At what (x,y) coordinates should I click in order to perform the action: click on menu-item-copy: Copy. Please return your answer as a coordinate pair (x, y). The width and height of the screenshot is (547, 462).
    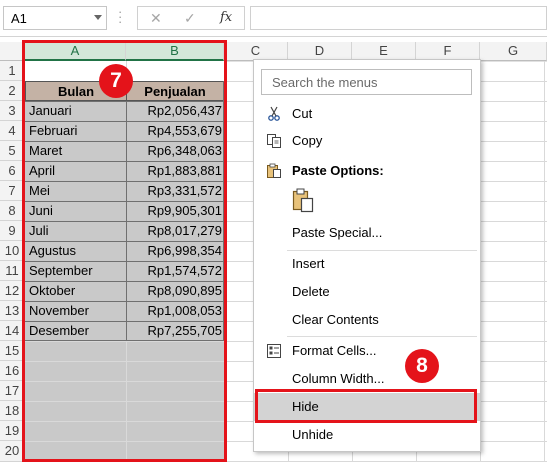
    Looking at the image, I should click on (367, 141).